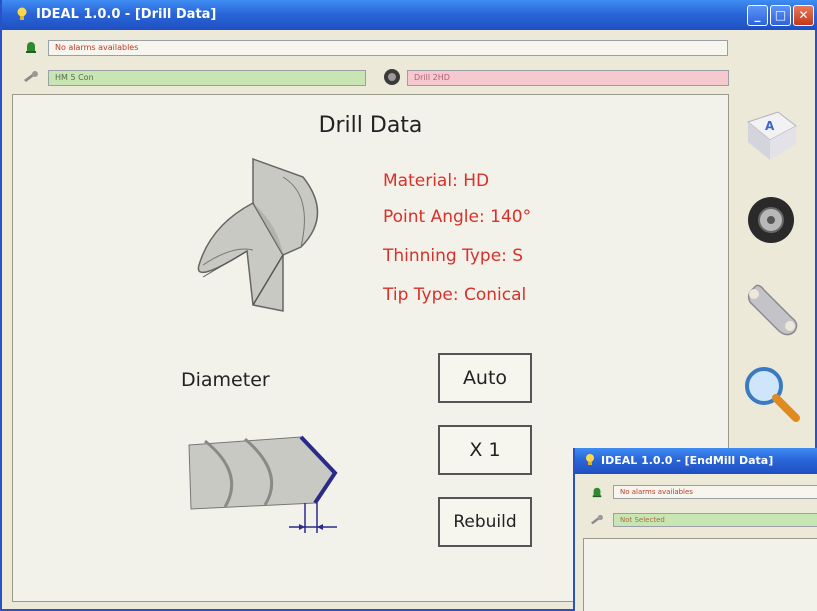  I want to click on drill-tip-illustration, so click(258, 234).